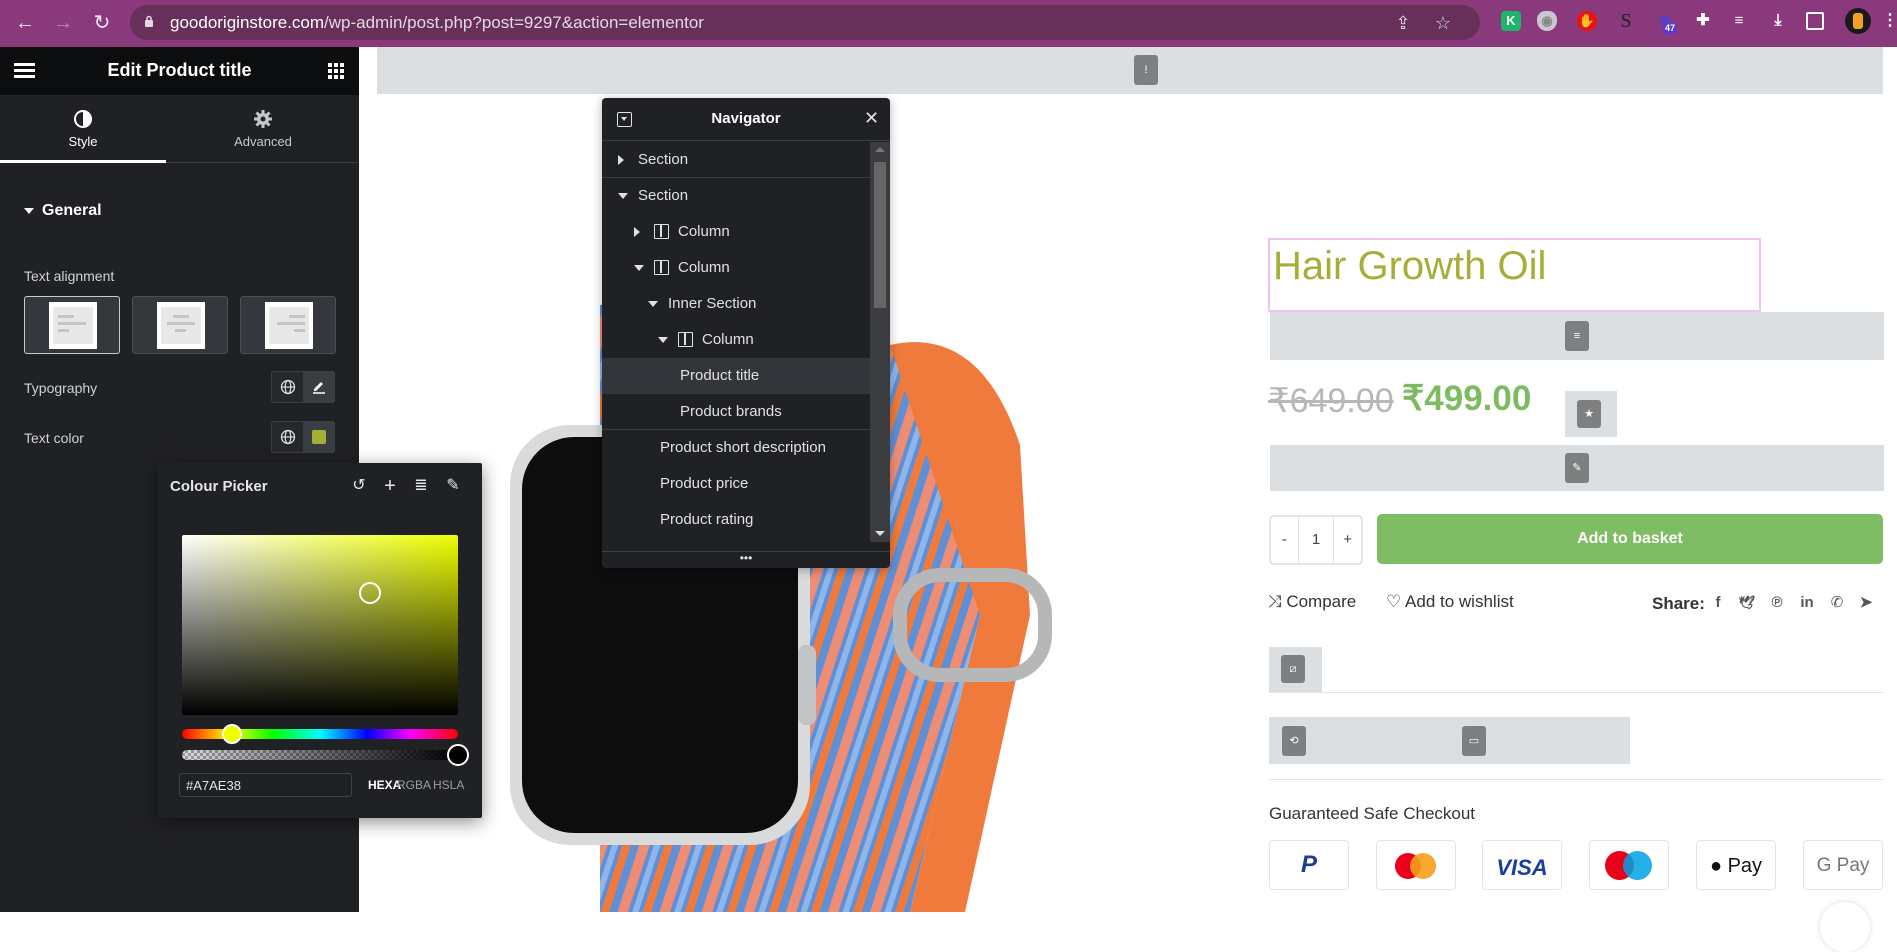 The image size is (1897, 952). What do you see at coordinates (880, 149) in the screenshot?
I see `scroll-up-icon` at bounding box center [880, 149].